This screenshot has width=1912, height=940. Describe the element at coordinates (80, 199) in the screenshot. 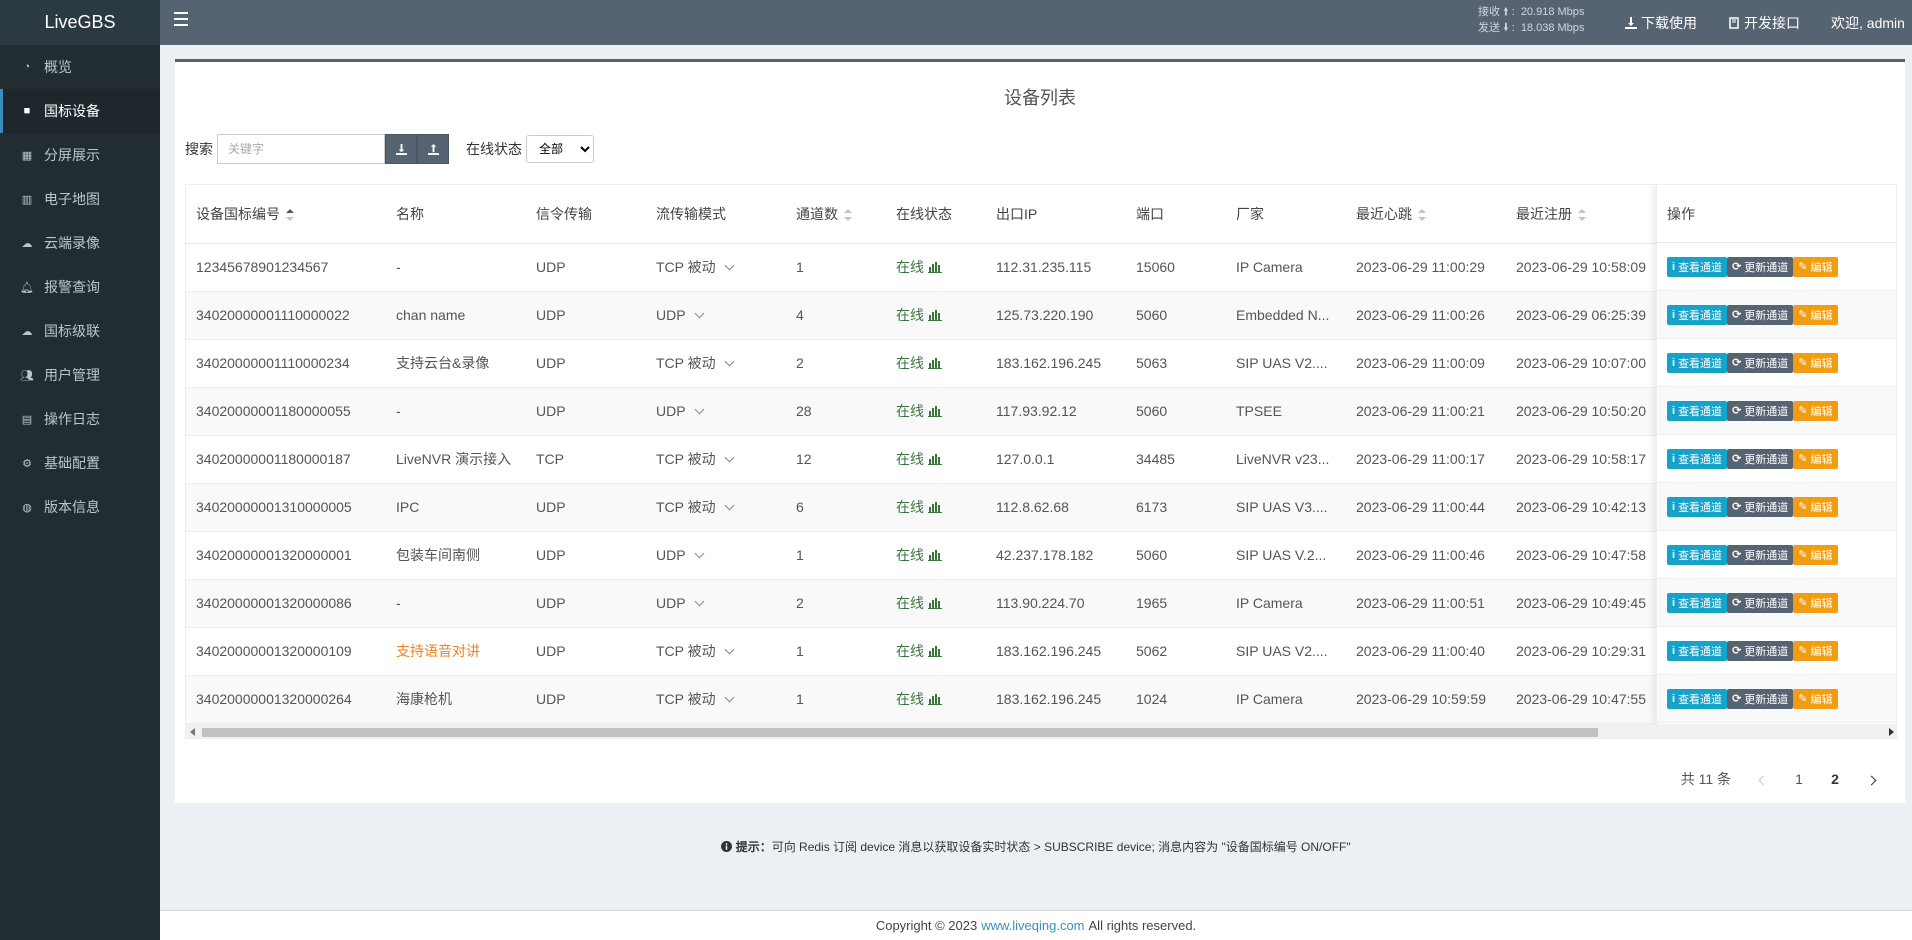

I see `sidebar-item-3: ▥ 电子地图` at that location.